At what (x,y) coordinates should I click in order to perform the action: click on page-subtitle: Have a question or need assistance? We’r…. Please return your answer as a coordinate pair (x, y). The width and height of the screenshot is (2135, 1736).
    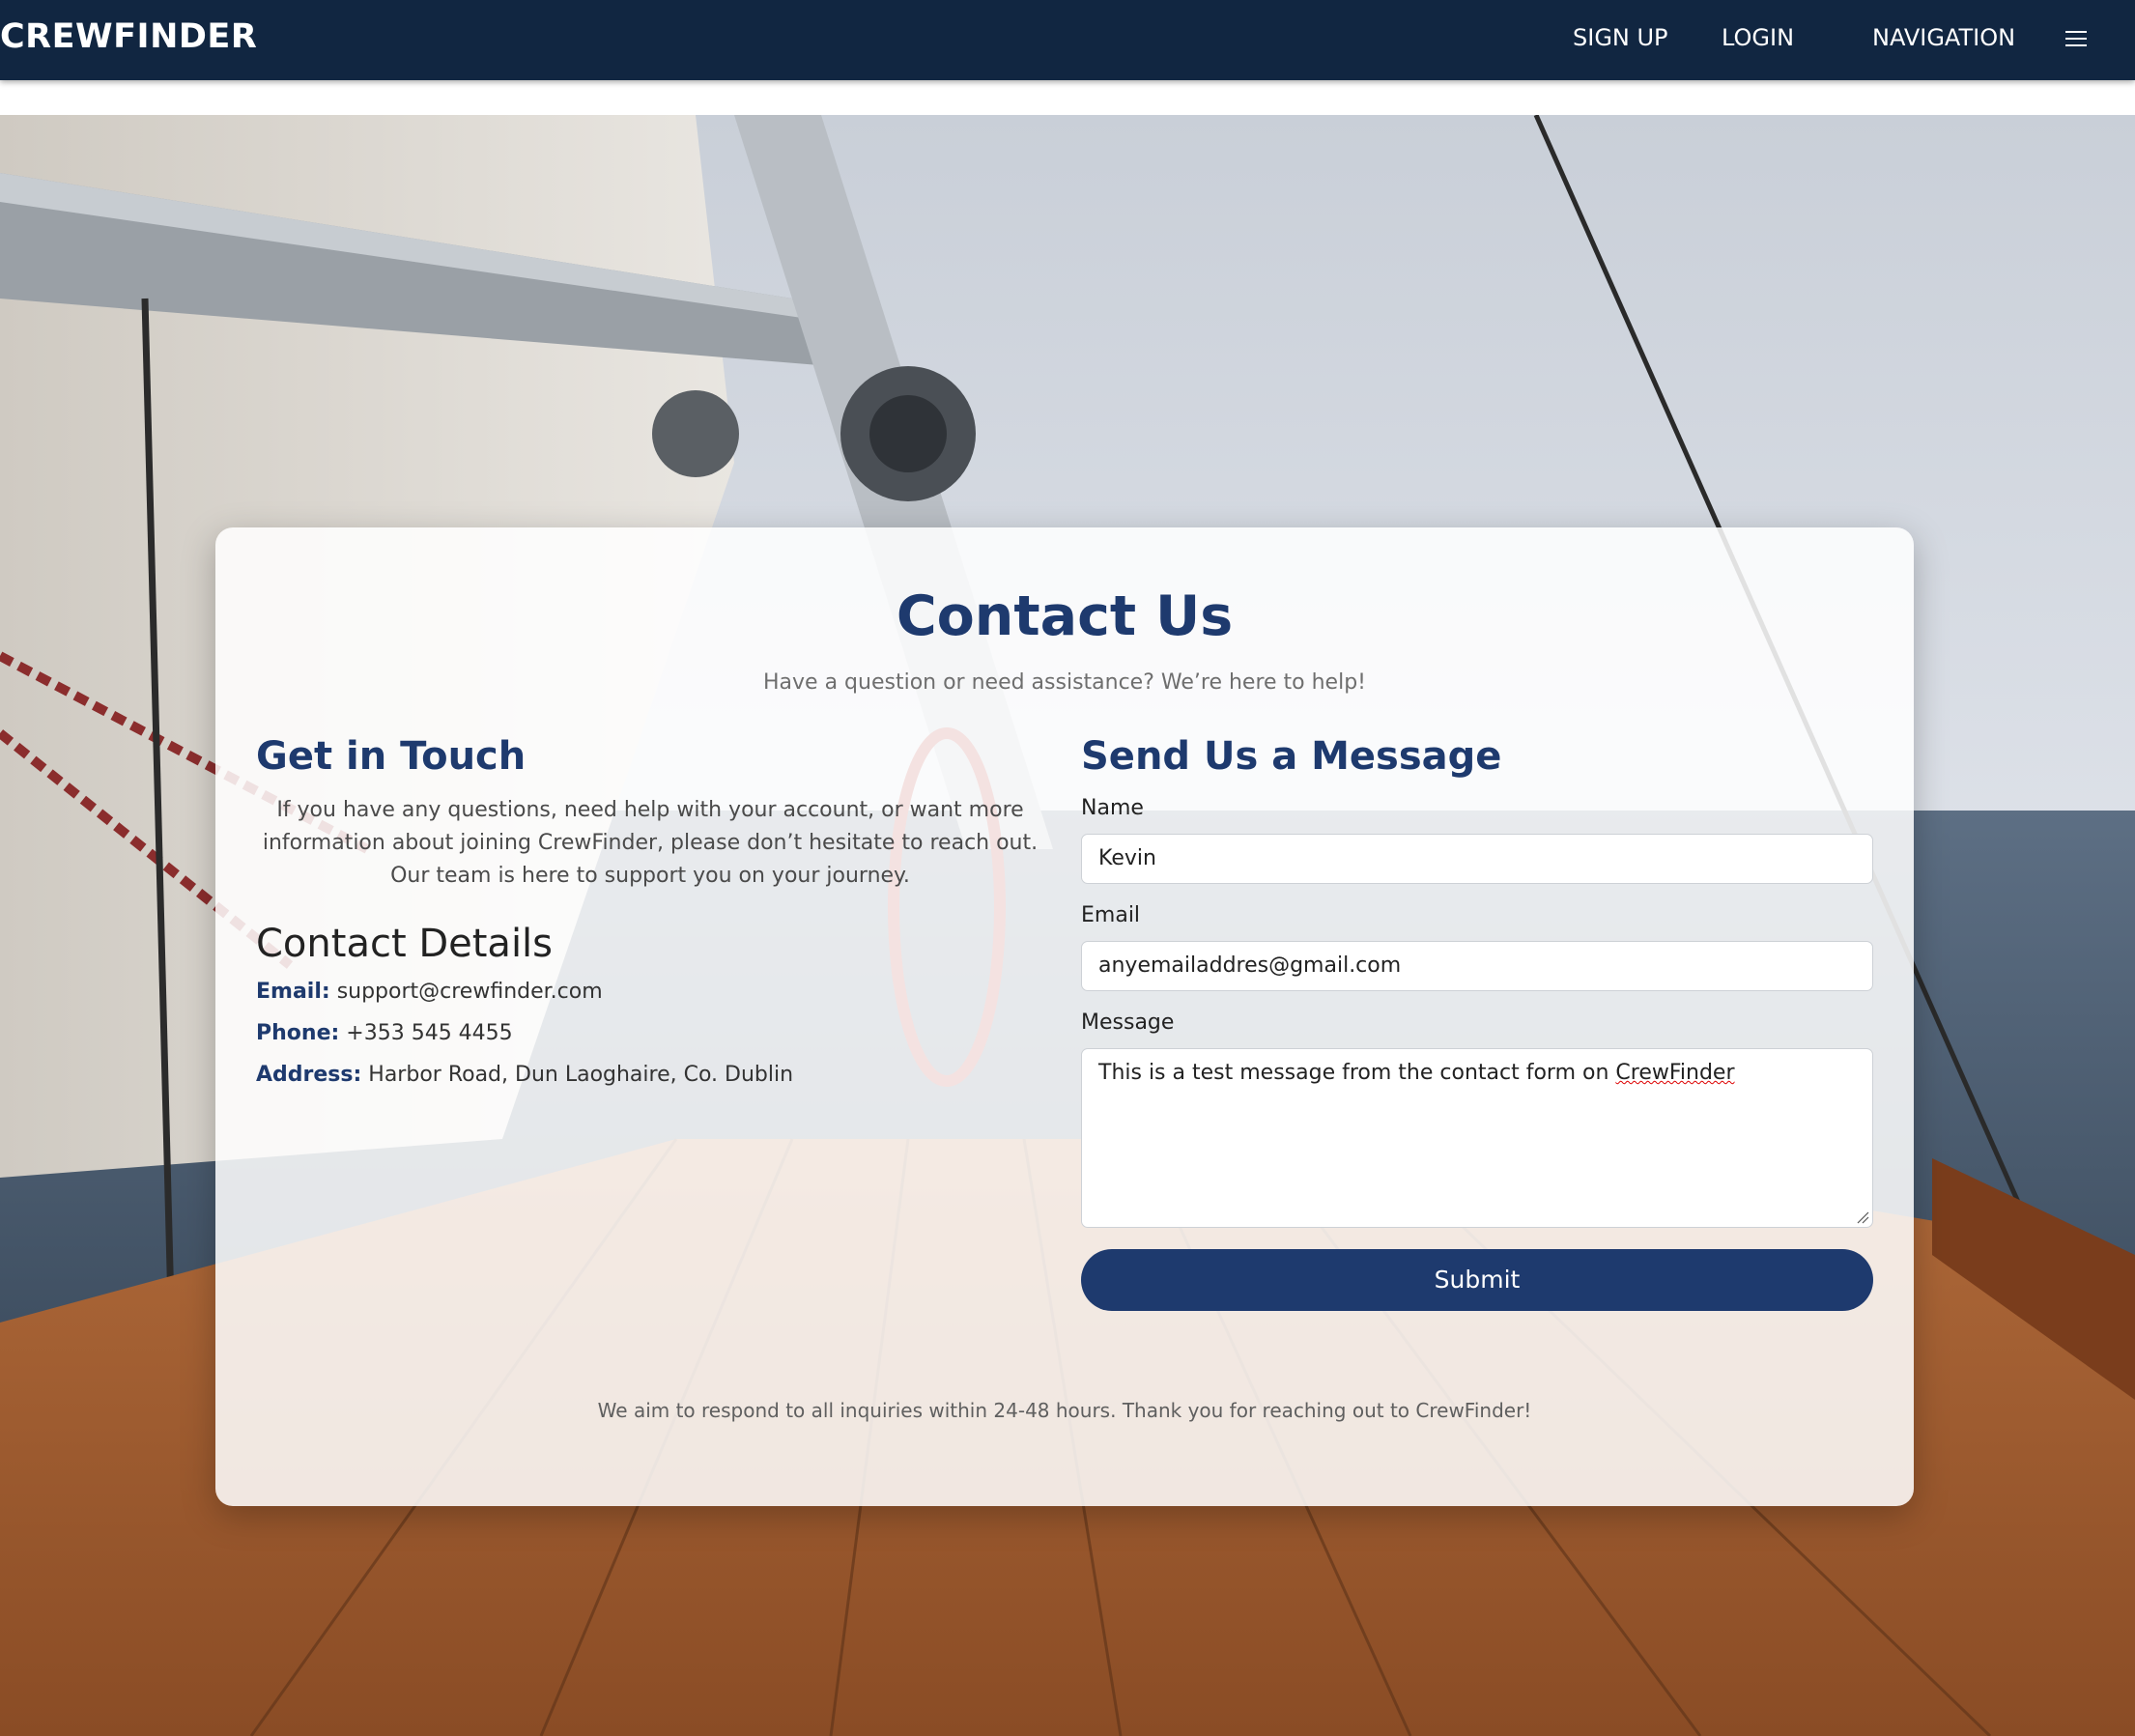
    Looking at the image, I should click on (1064, 682).